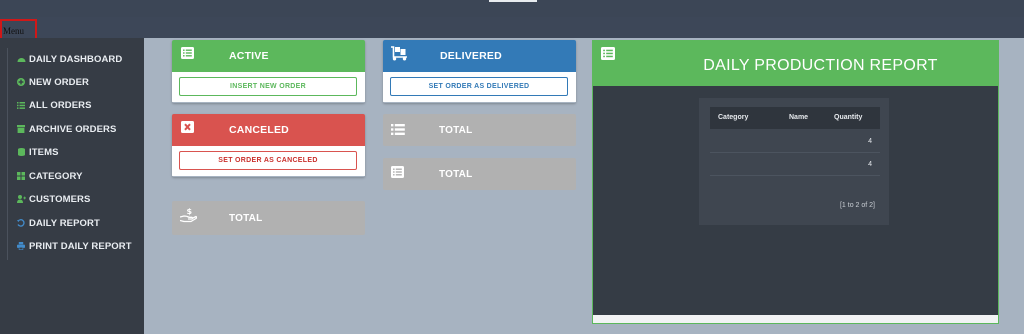  What do you see at coordinates (21, 152) in the screenshot?
I see `database-icon` at bounding box center [21, 152].